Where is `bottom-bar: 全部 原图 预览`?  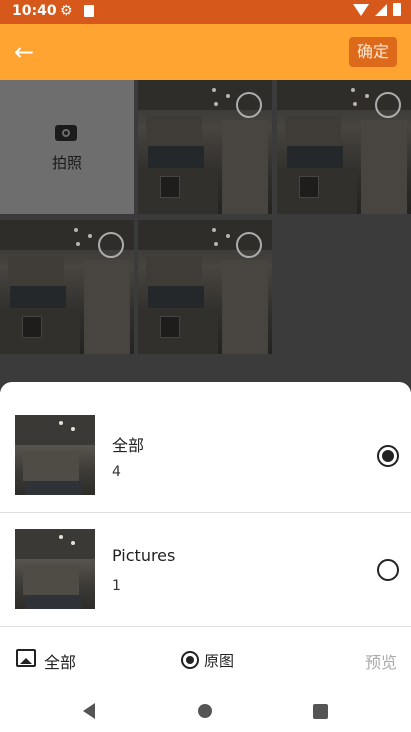 bottom-bar: 全部 原图 预览 is located at coordinates (205, 660).